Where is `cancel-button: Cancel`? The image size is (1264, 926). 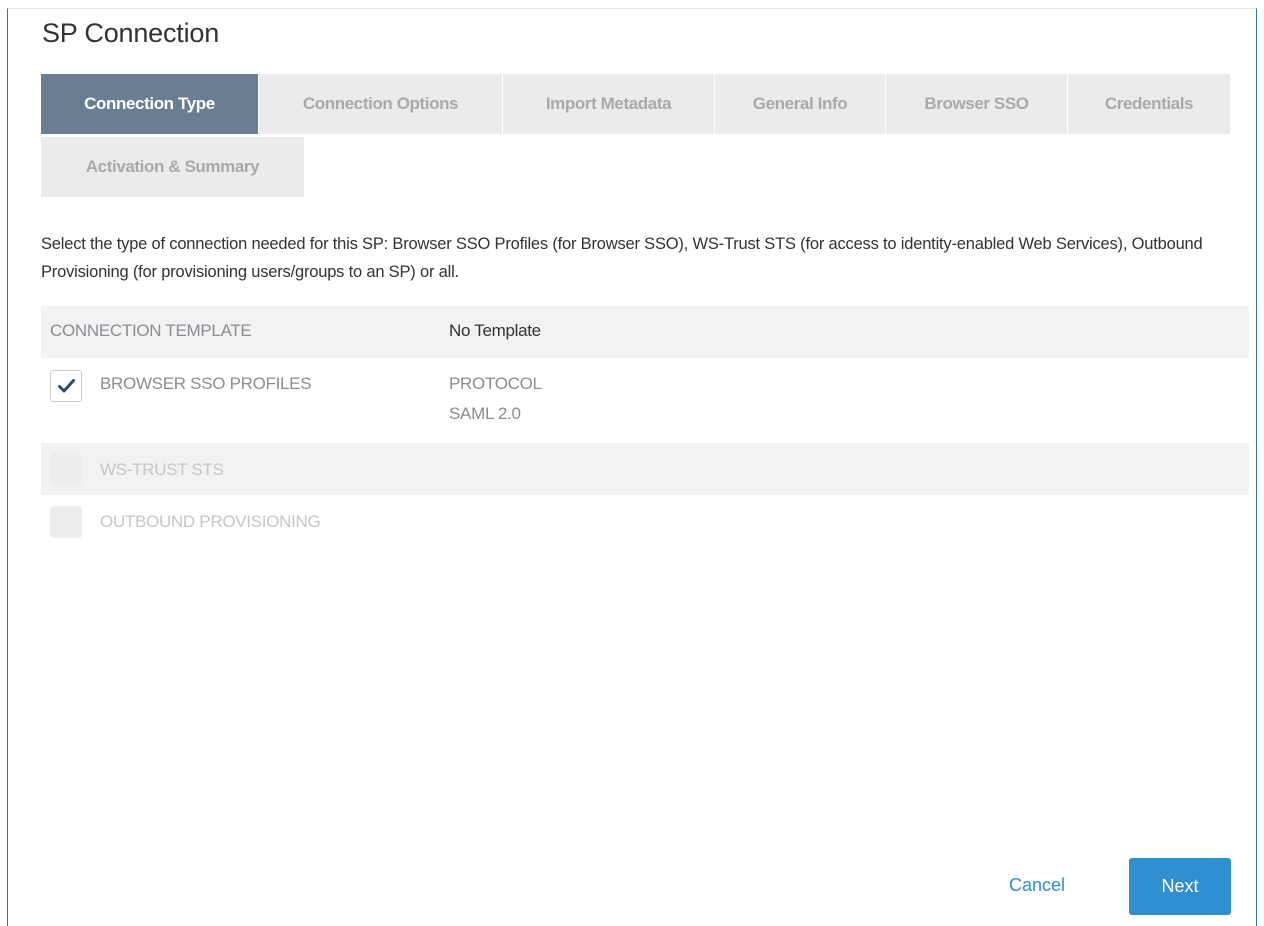 cancel-button: Cancel is located at coordinates (1037, 885).